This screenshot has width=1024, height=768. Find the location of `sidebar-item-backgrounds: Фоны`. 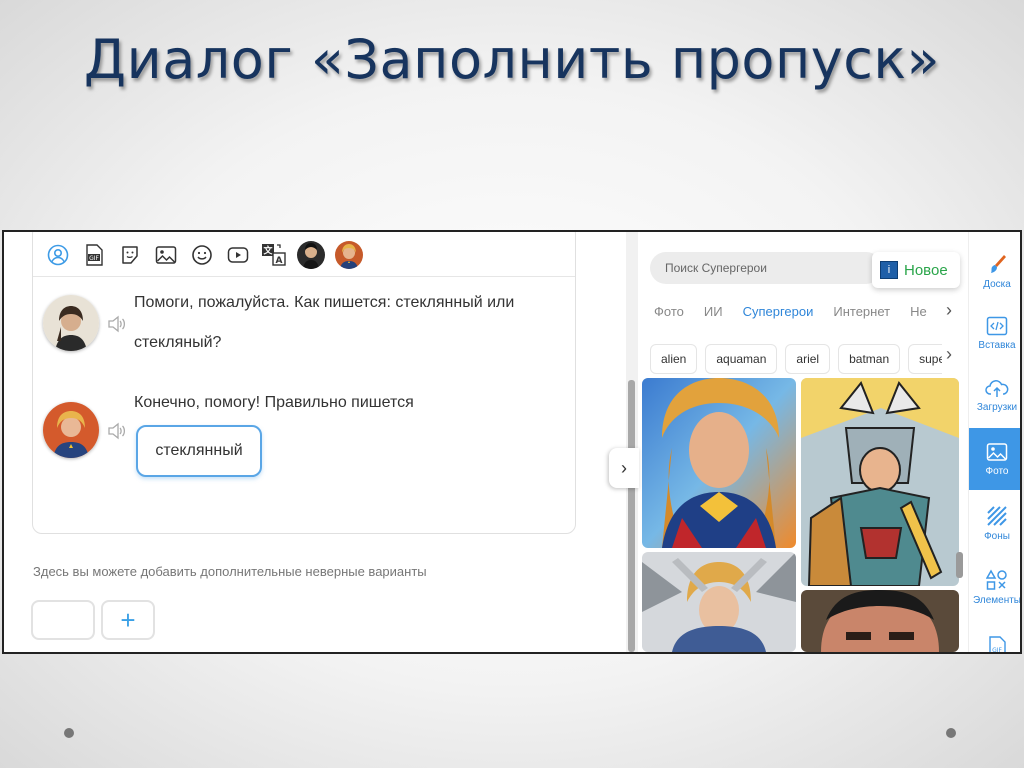

sidebar-item-backgrounds: Фоны is located at coordinates (994, 523).